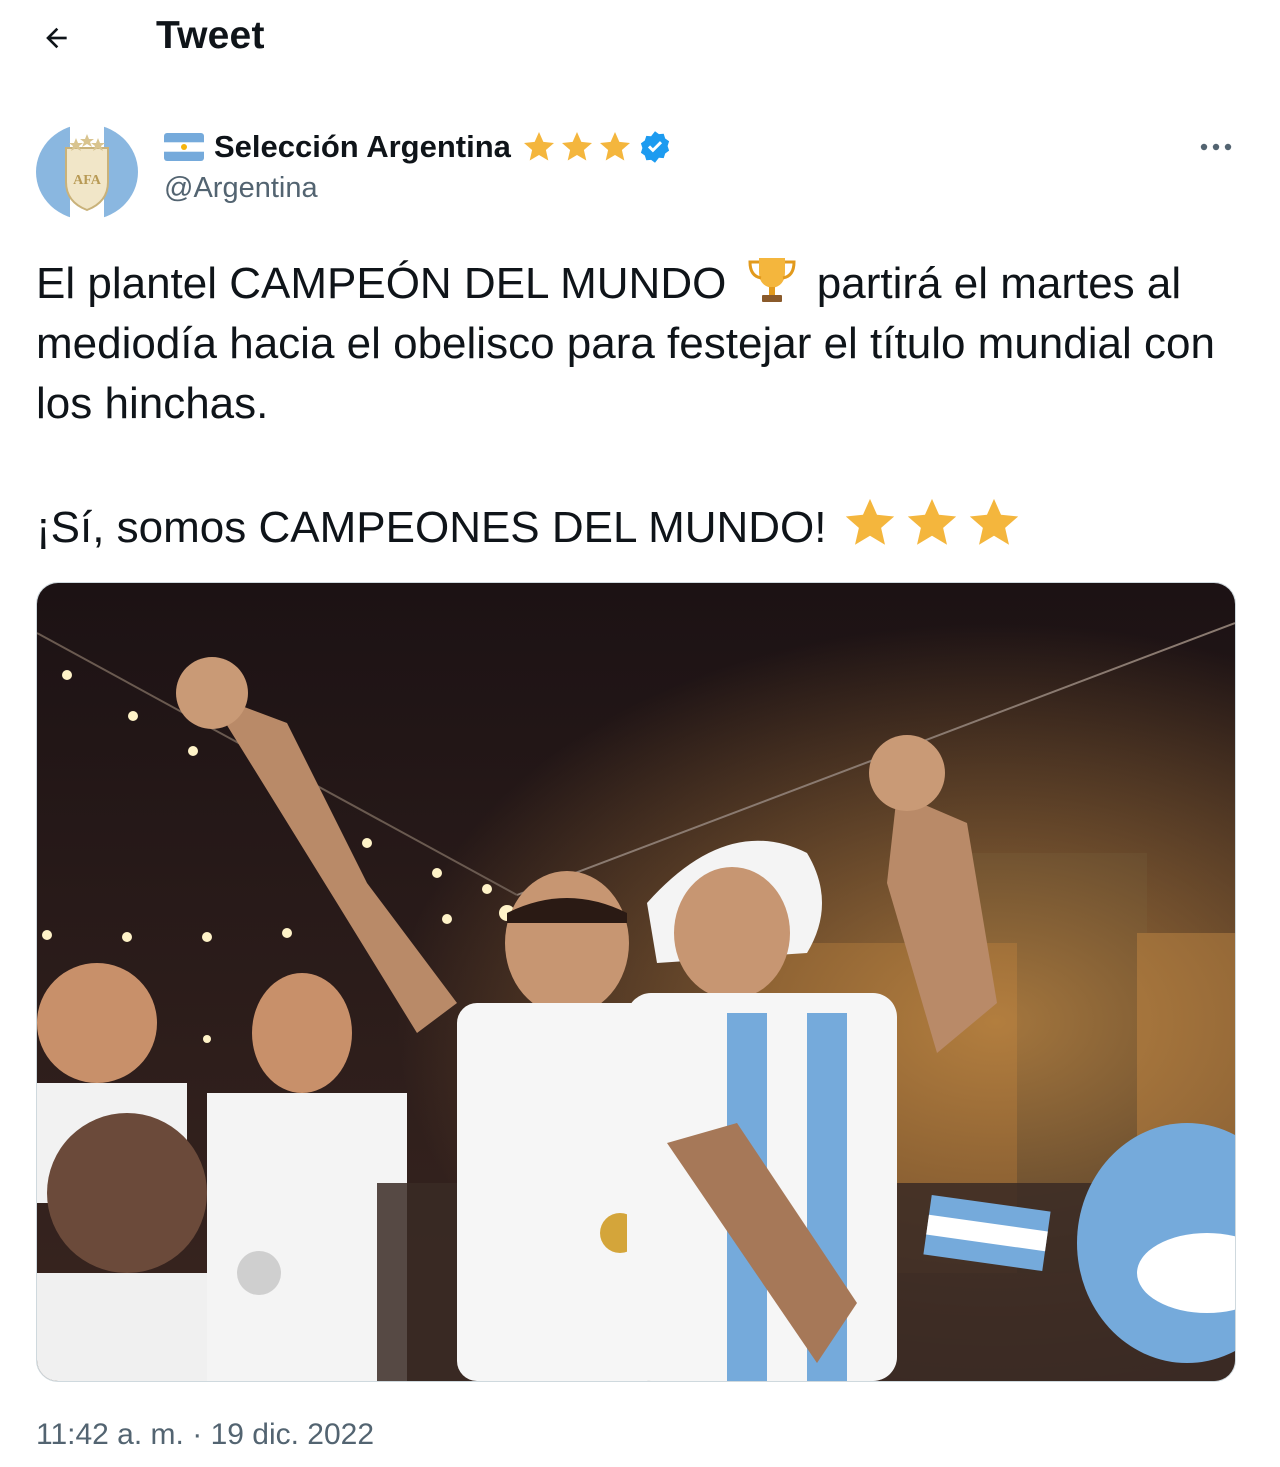 The image size is (1280, 1467). I want to click on avatar: AFA, so click(87, 172).